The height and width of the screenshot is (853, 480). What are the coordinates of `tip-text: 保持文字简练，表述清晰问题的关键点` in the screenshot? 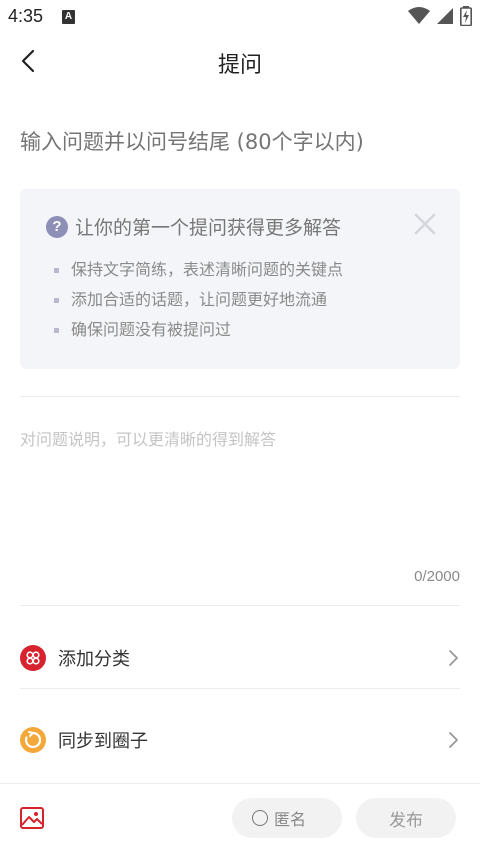 It's located at (207, 269).